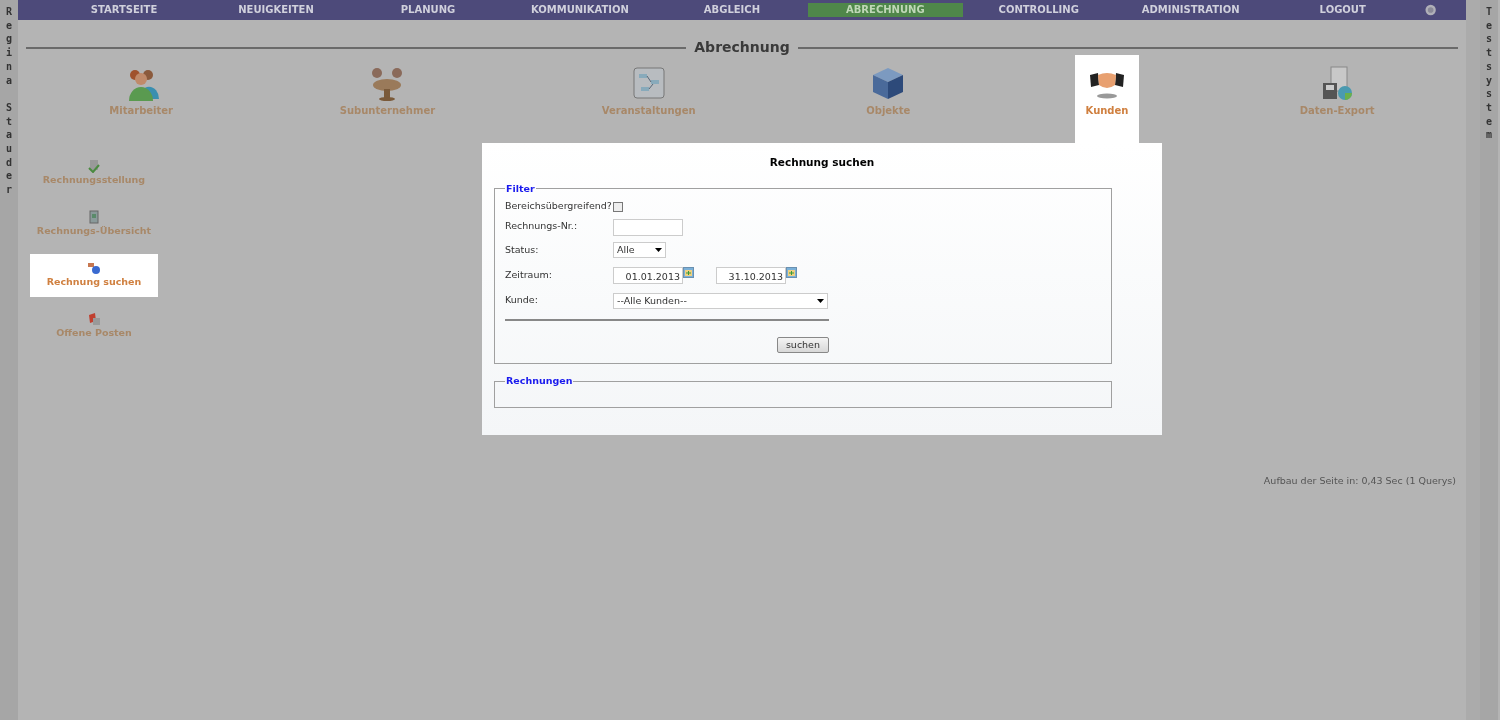 This screenshot has width=1500, height=720. What do you see at coordinates (1430, 10) in the screenshot?
I see `help-icon` at bounding box center [1430, 10].